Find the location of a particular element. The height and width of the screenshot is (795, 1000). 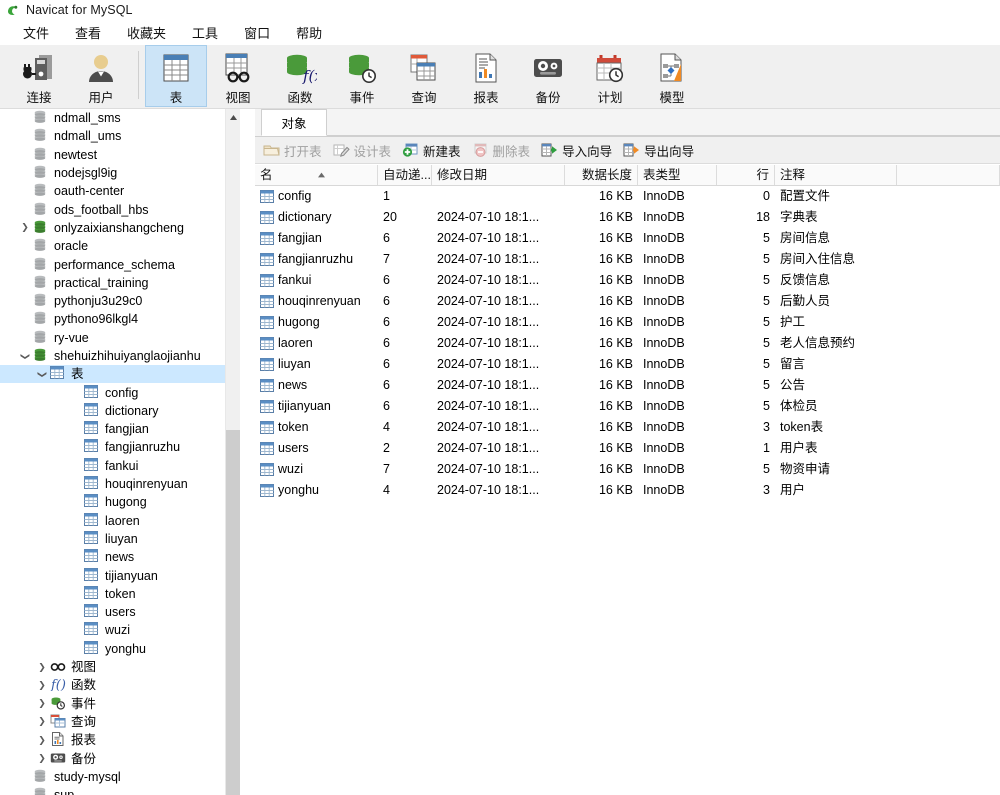

scroll-up-arrow is located at coordinates (233, 117).